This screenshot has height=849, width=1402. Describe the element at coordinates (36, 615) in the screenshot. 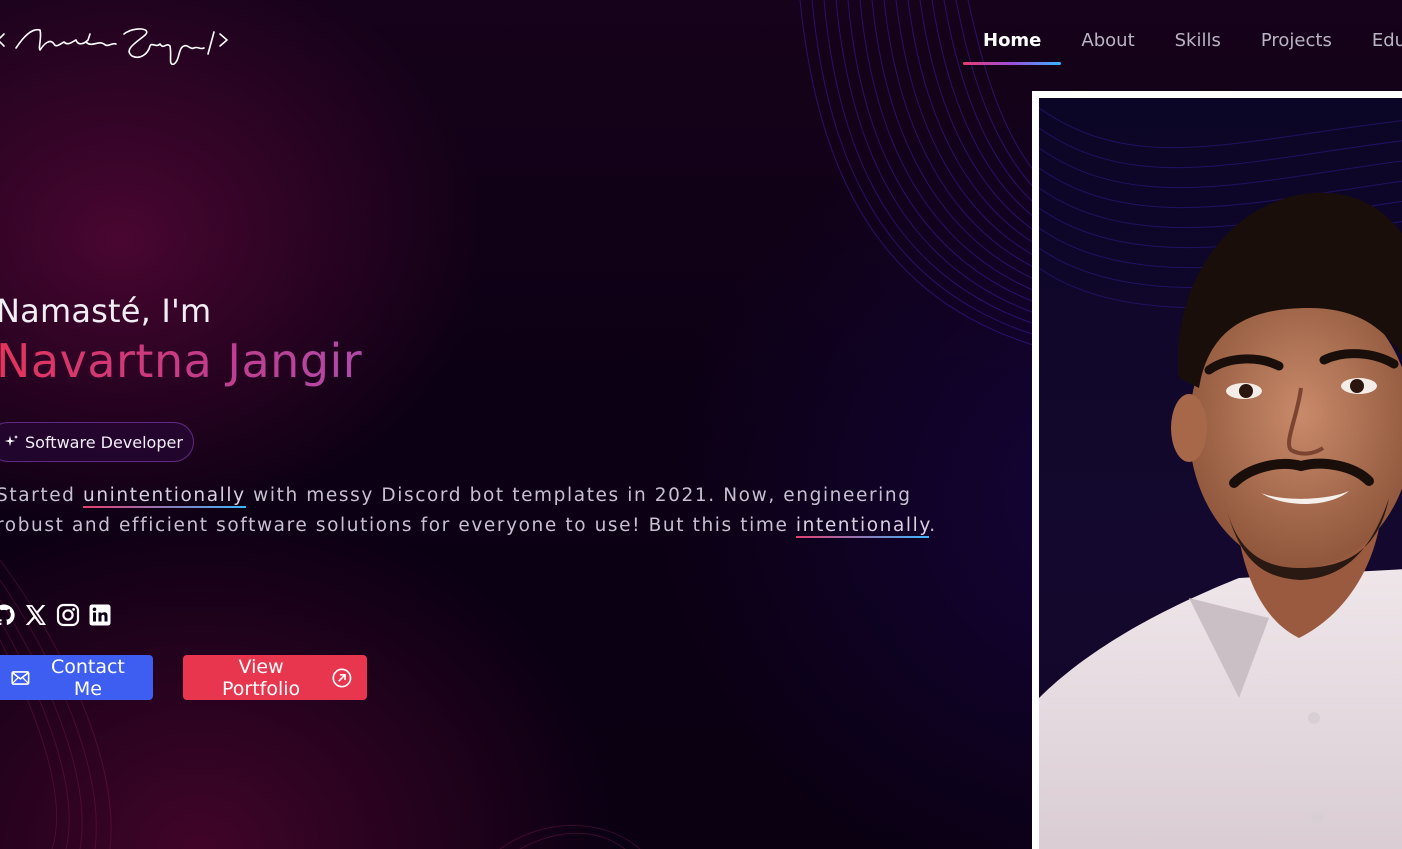

I see `x-icon` at that location.